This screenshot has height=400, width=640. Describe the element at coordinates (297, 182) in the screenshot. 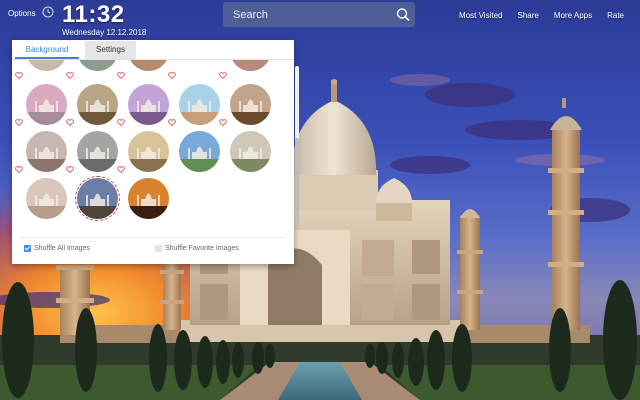

I see `scrollbar-thumb` at that location.